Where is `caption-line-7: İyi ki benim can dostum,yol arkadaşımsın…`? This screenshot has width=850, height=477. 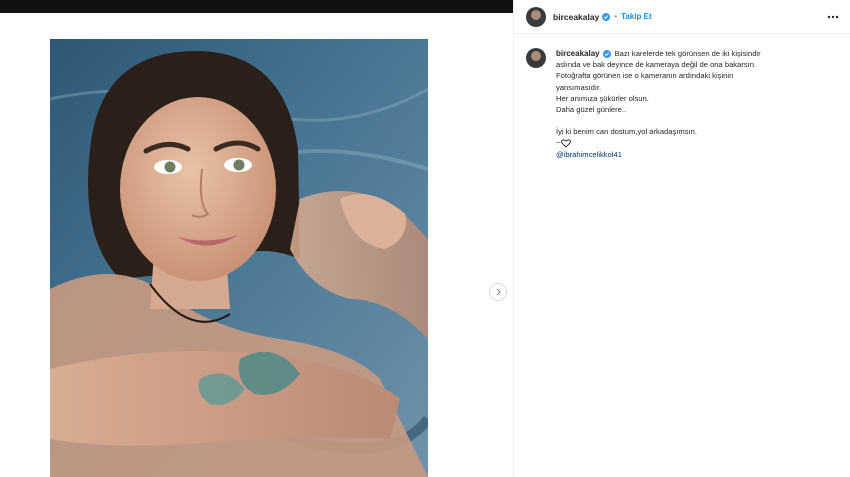
caption-line-7: İyi ki benim can dostum,yol arkadaşımsın… is located at coordinates (626, 132).